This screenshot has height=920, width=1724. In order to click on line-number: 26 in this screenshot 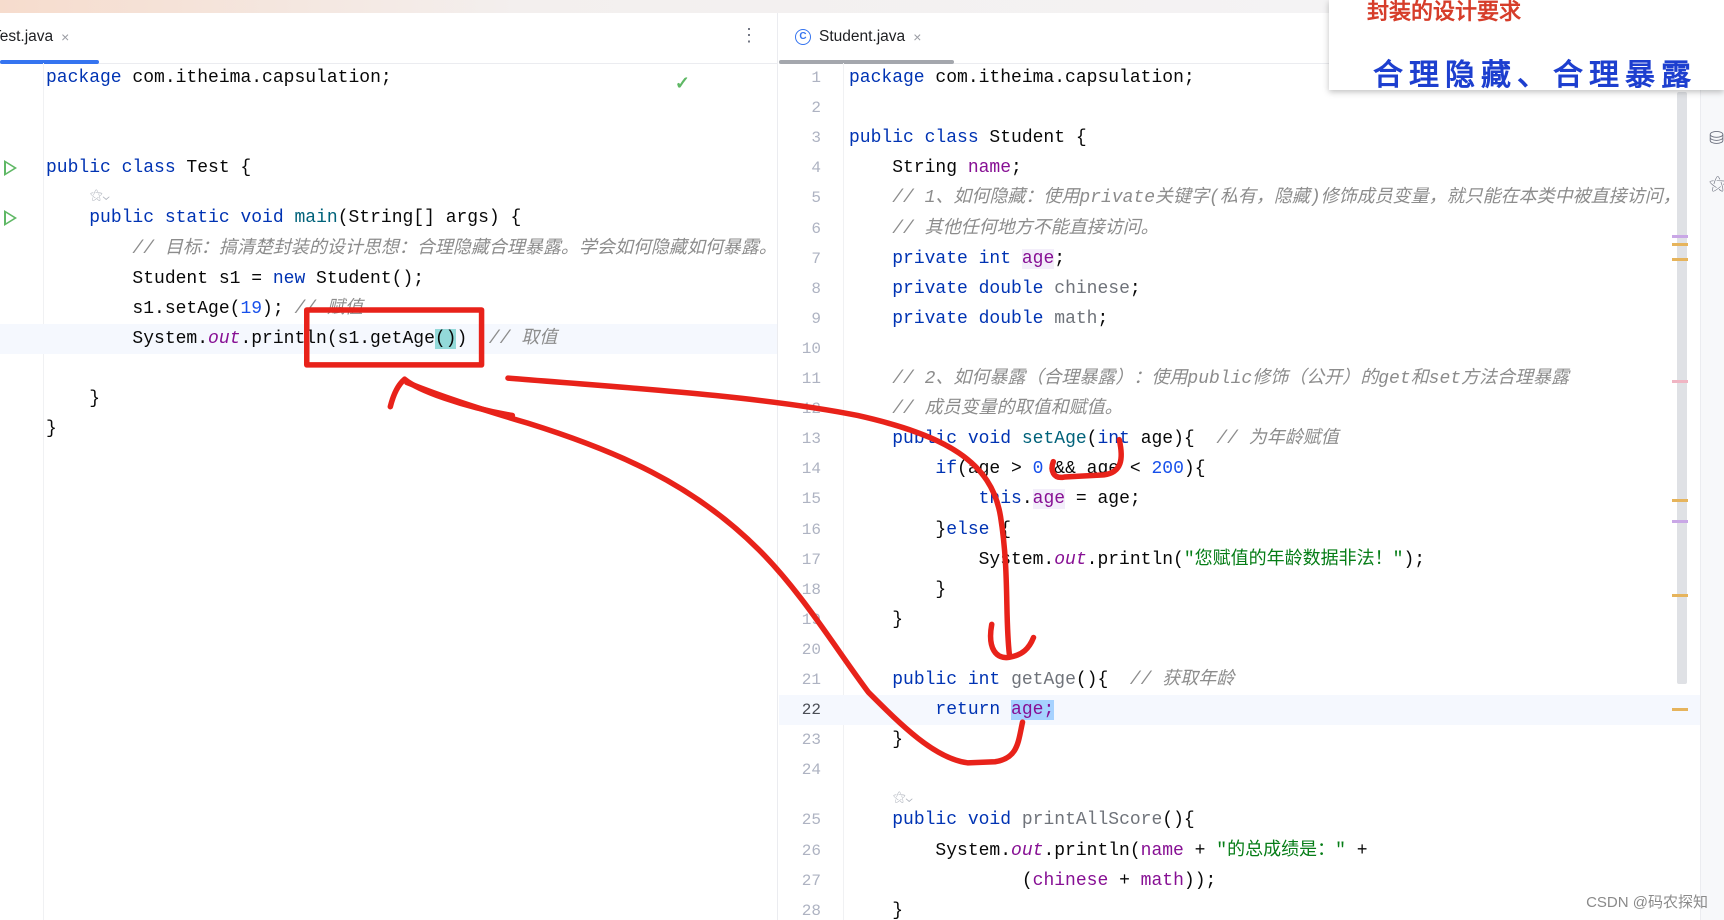, I will do `click(800, 851)`.